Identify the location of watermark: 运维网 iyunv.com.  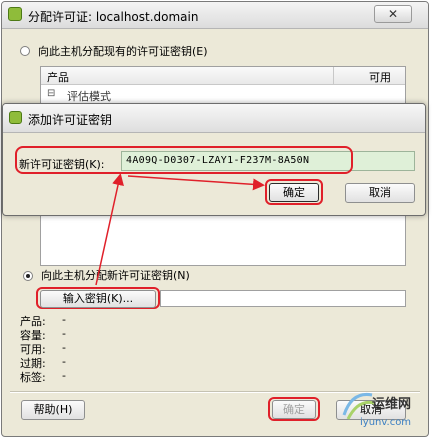
(382, 410).